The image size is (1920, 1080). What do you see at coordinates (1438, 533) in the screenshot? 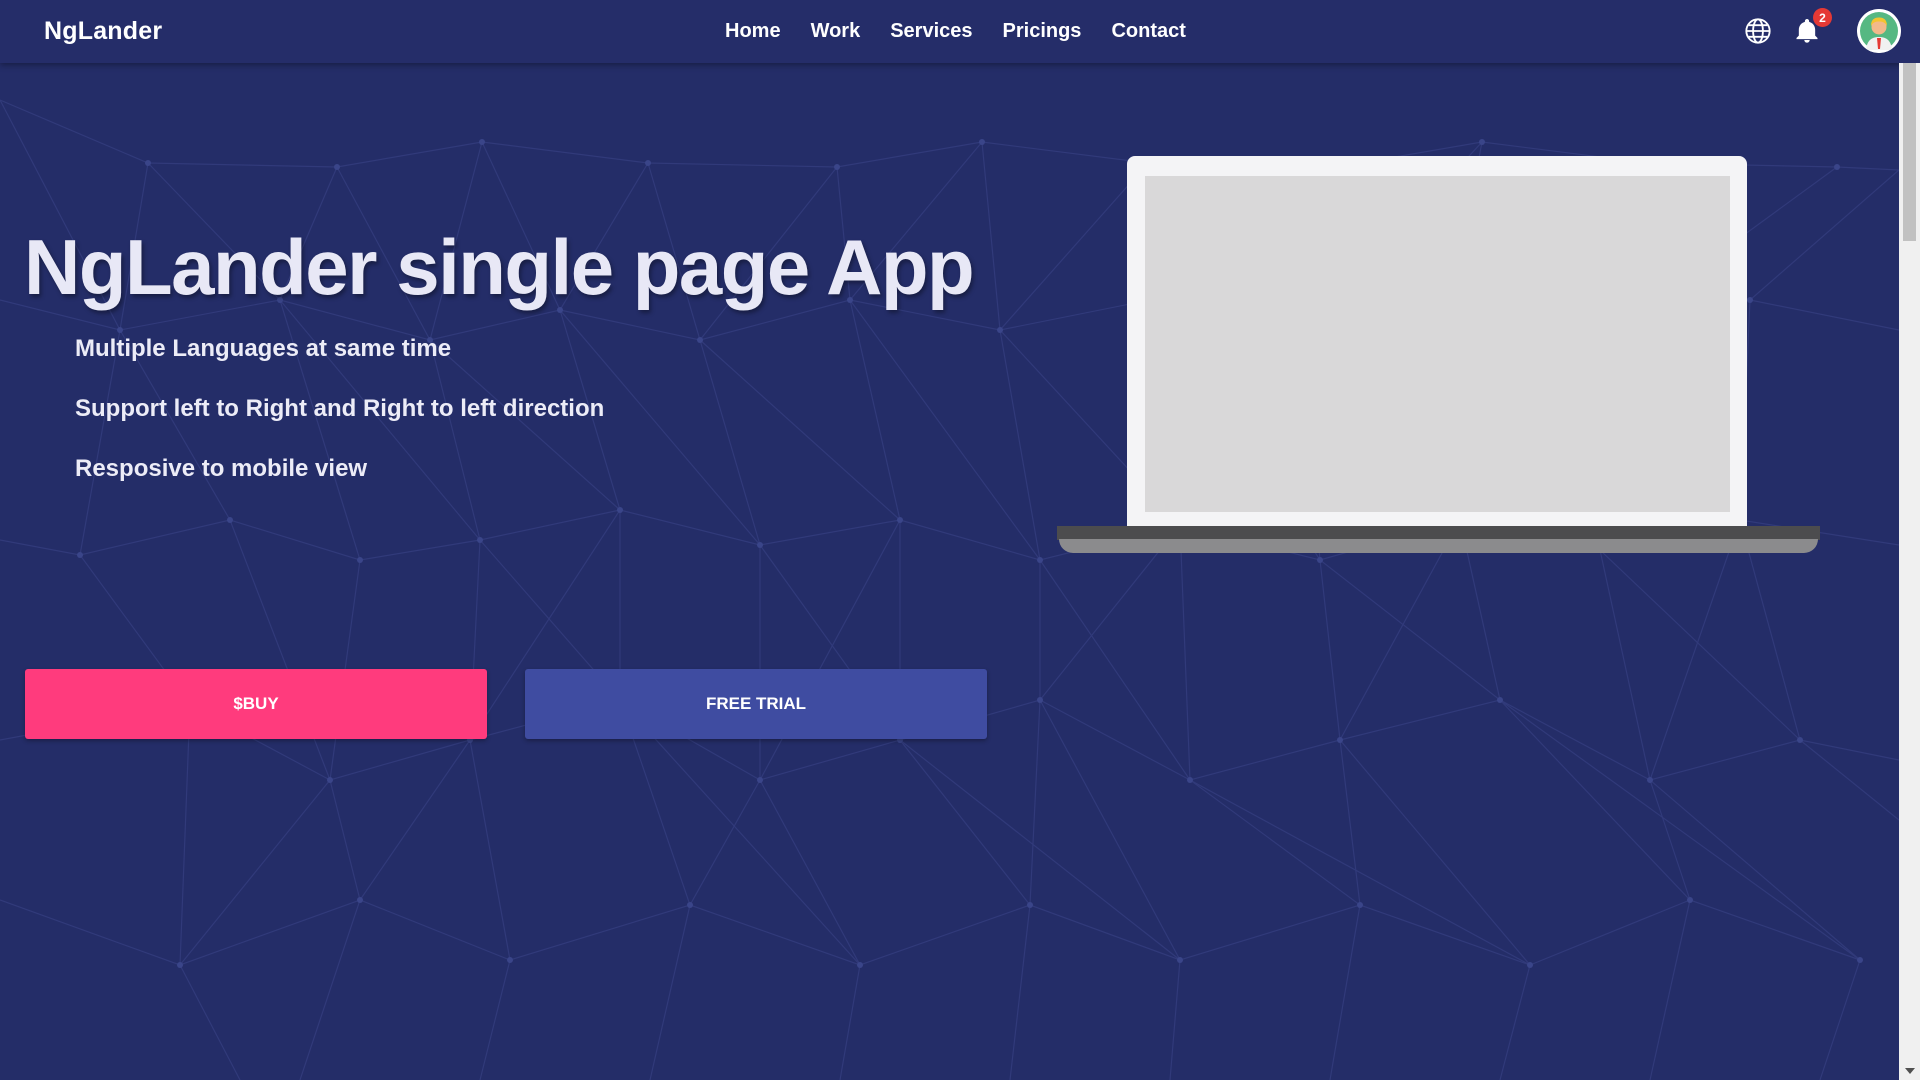
I see `laptop-base` at bounding box center [1438, 533].